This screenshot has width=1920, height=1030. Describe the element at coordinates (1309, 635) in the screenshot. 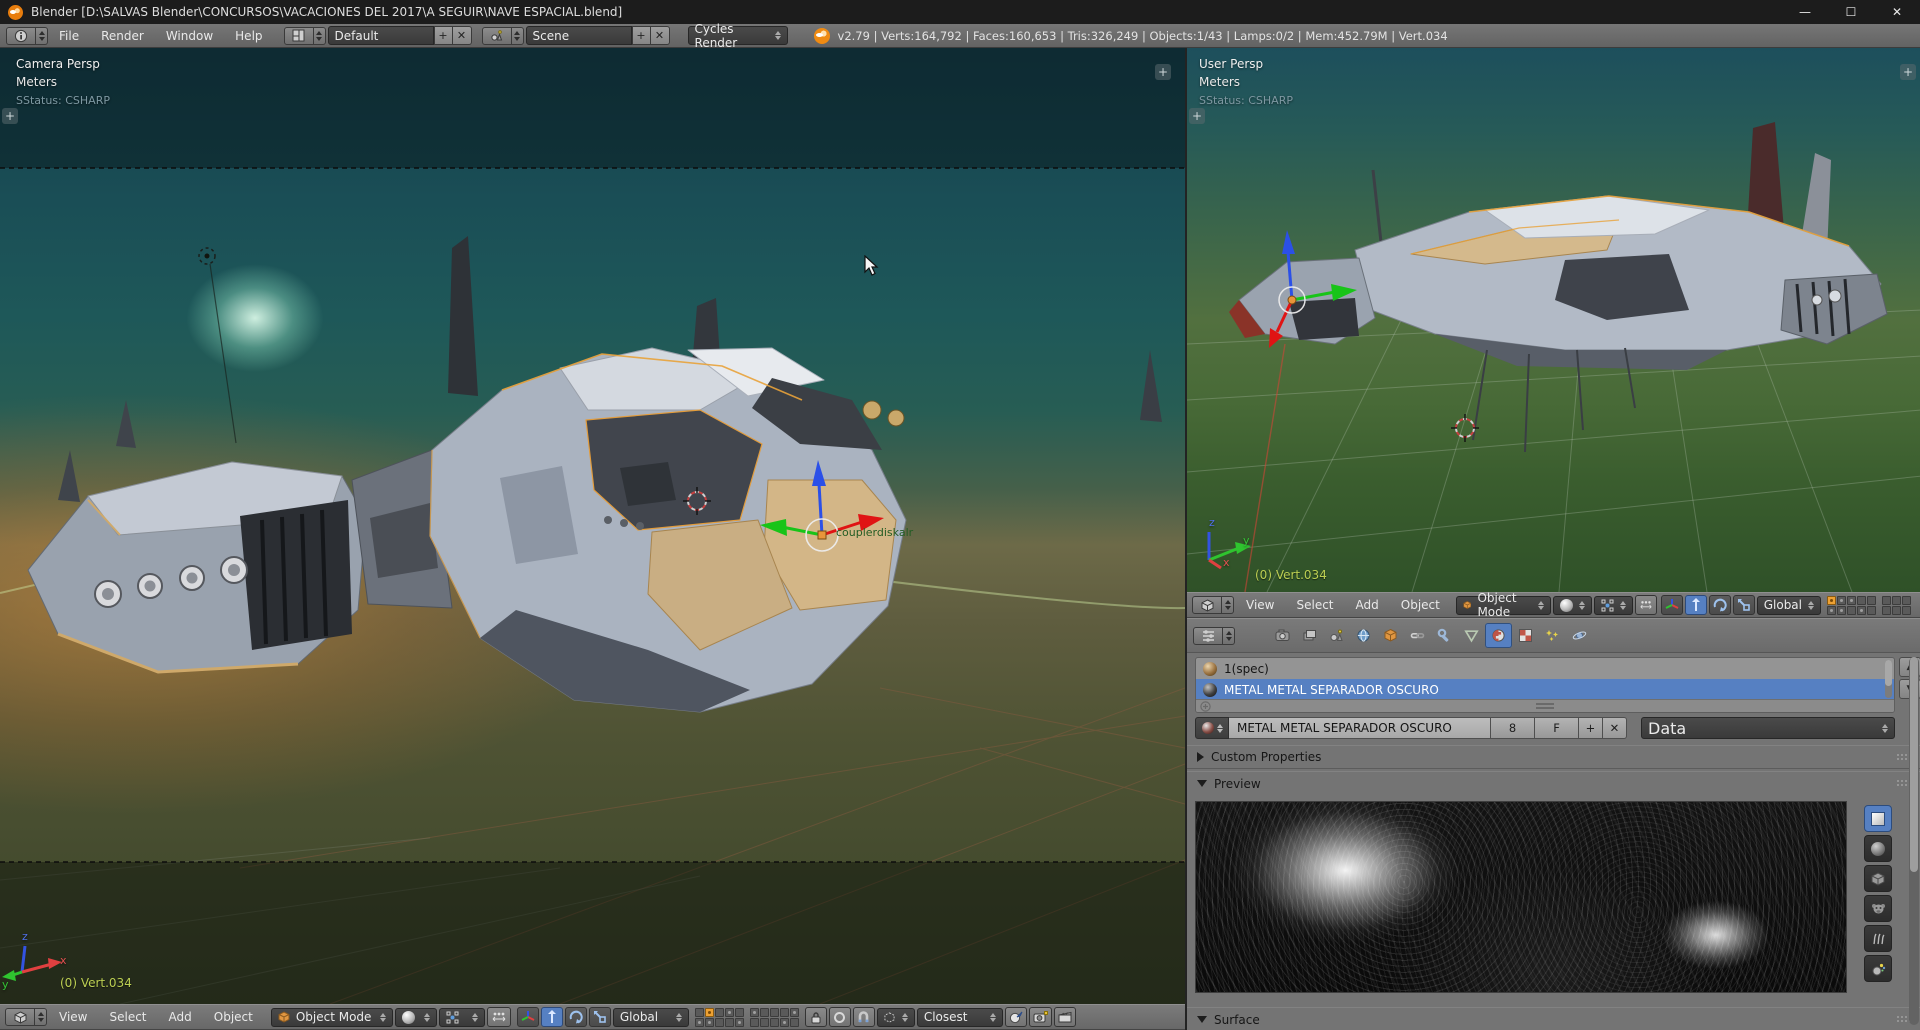

I see `tab-render-layers` at that location.